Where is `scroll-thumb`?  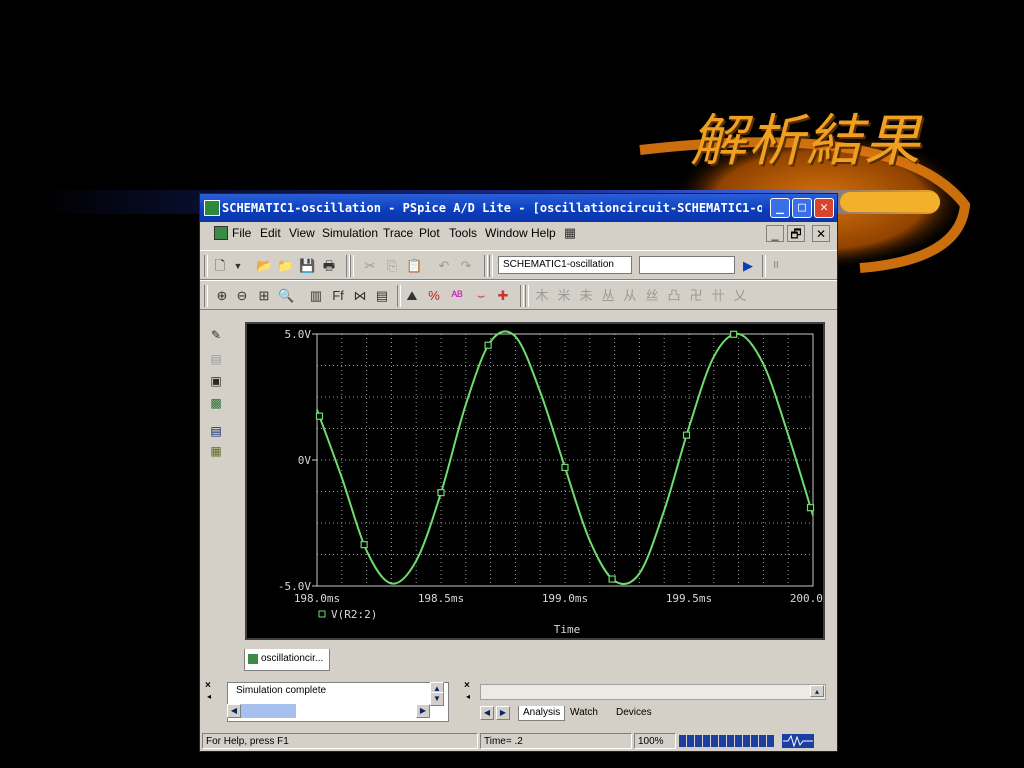
scroll-thumb is located at coordinates (268, 711).